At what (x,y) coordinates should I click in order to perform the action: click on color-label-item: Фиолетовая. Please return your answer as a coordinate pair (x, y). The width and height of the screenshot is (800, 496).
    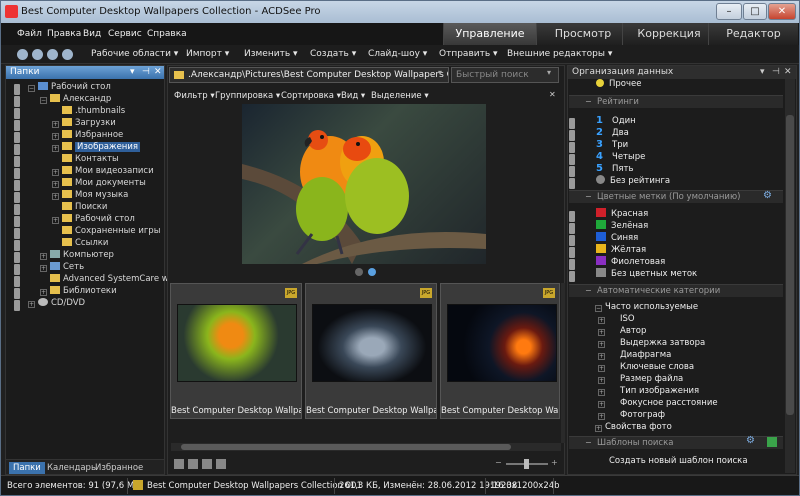
    Looking at the image, I should click on (630, 261).